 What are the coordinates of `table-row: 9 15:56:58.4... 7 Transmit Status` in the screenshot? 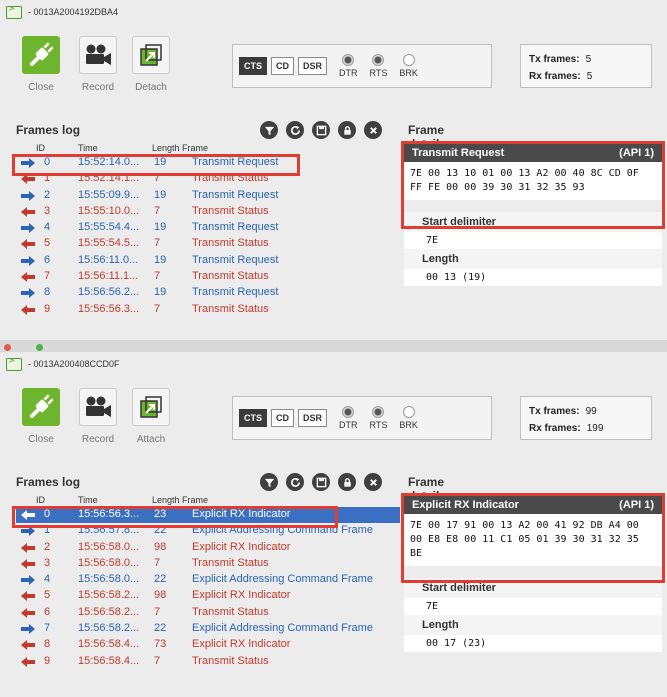 It's located at (208, 662).